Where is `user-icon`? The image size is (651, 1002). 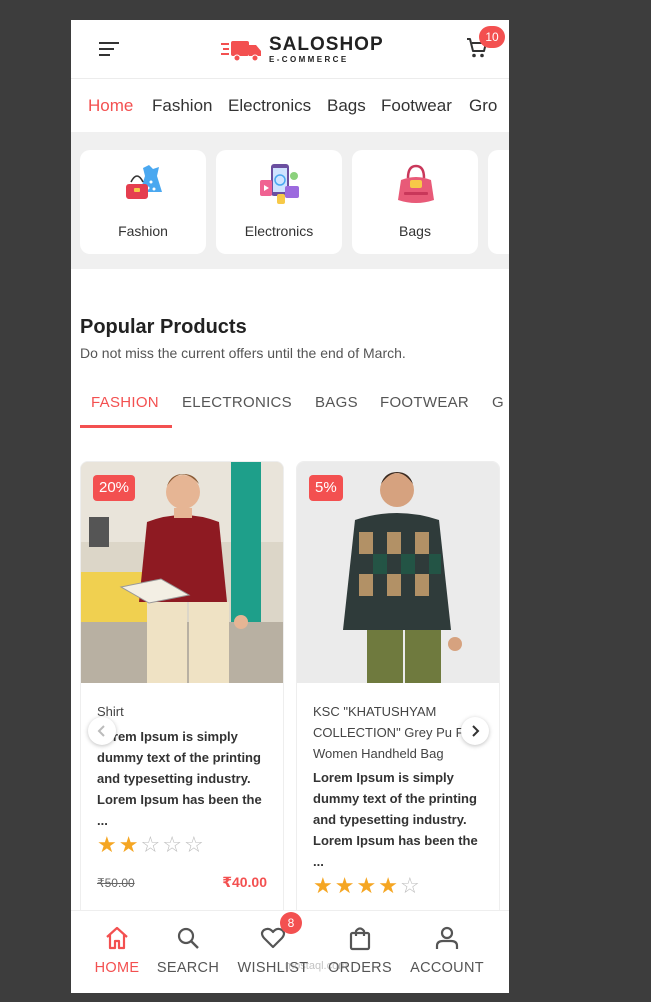 user-icon is located at coordinates (447, 937).